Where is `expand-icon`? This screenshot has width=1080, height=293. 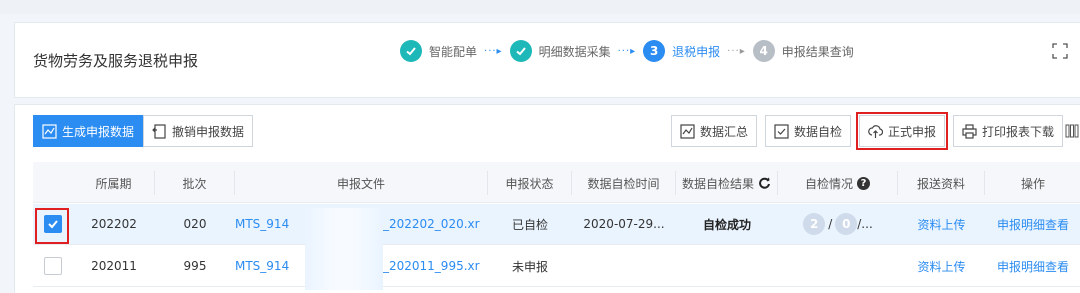
expand-icon is located at coordinates (1060, 51).